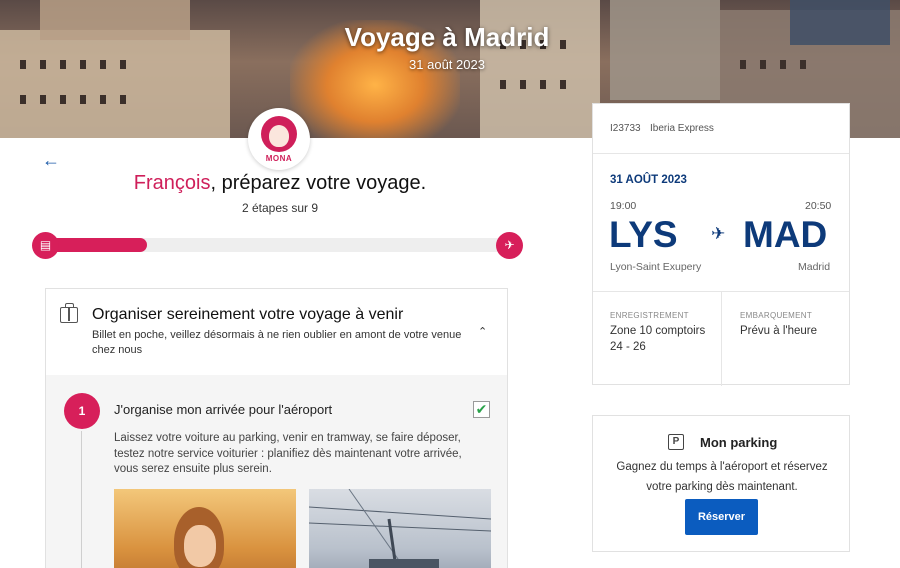 The width and height of the screenshot is (900, 568). What do you see at coordinates (205, 528) in the screenshot?
I see `woman-photo` at bounding box center [205, 528].